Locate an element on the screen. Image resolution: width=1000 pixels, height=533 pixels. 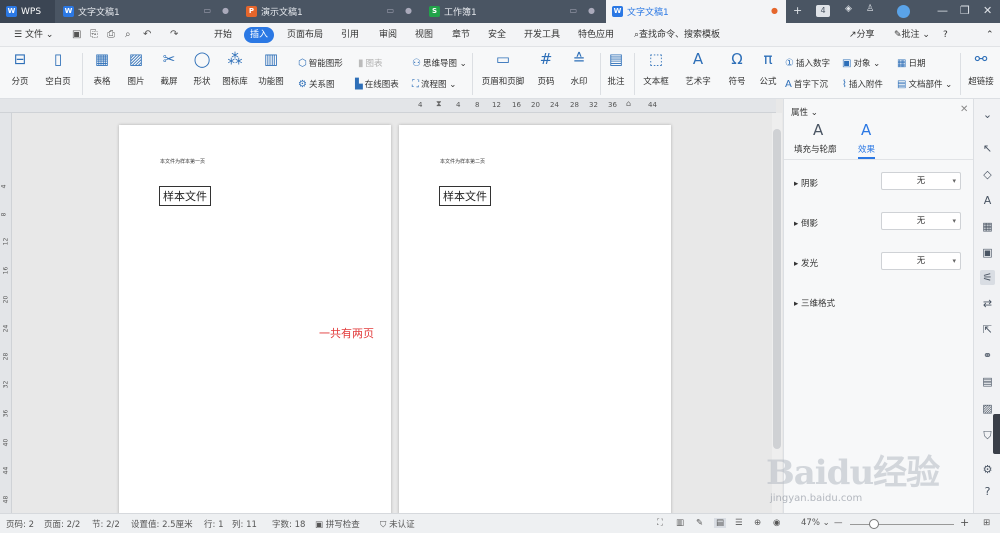
shapes-button: ◯ 形状 is located at coordinates (202, 67).